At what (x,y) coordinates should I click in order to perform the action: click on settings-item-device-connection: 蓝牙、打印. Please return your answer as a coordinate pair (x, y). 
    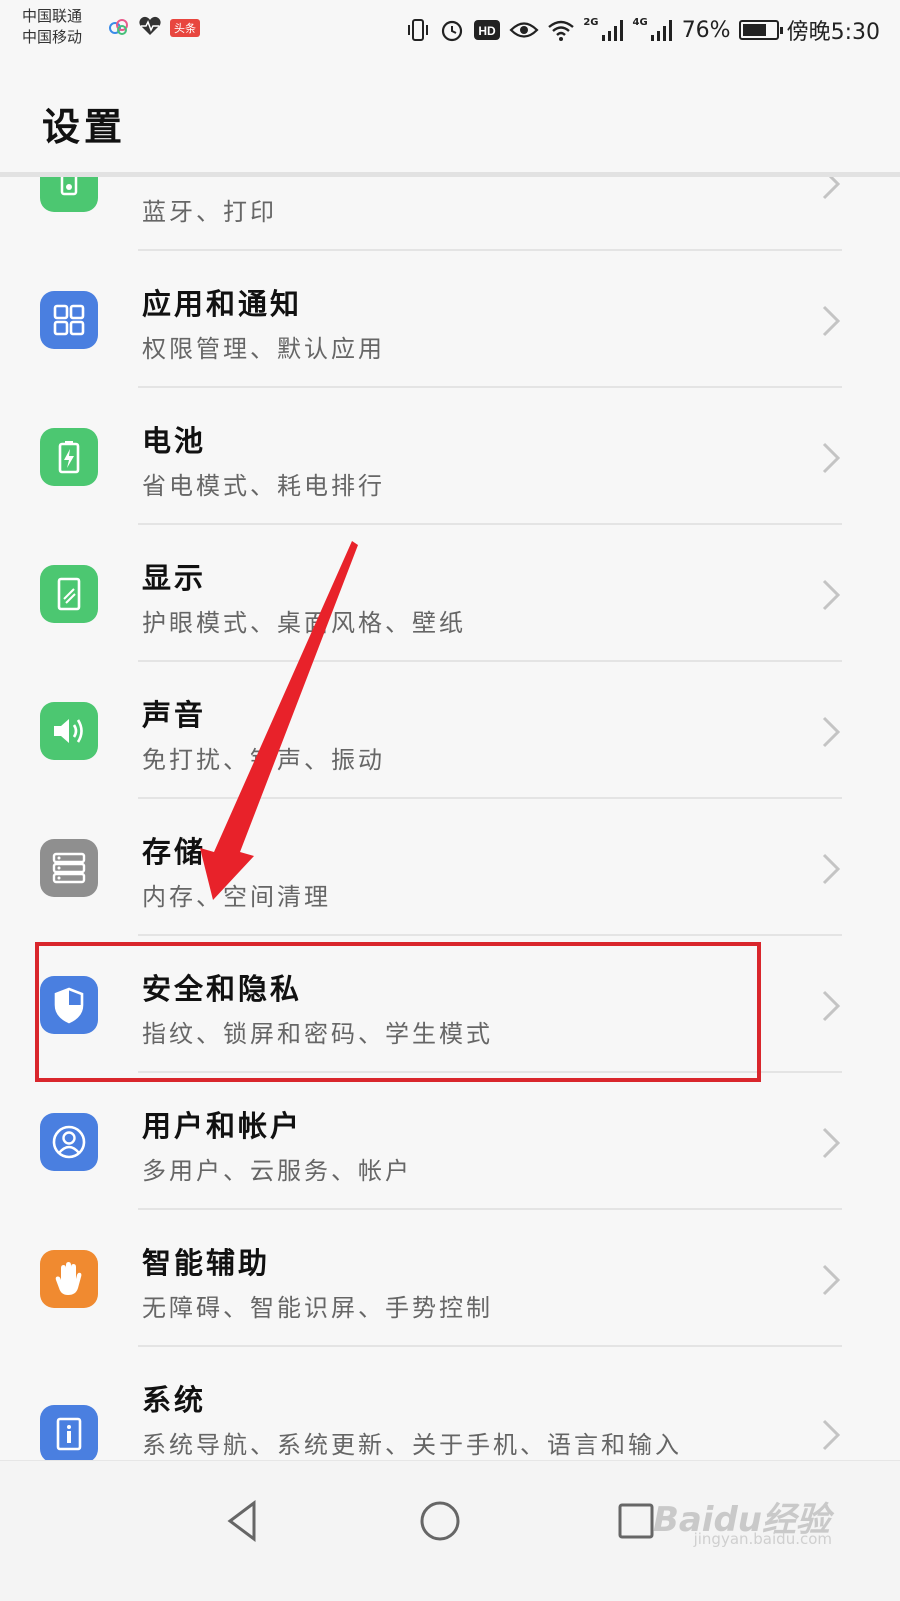
    Looking at the image, I should click on (450, 214).